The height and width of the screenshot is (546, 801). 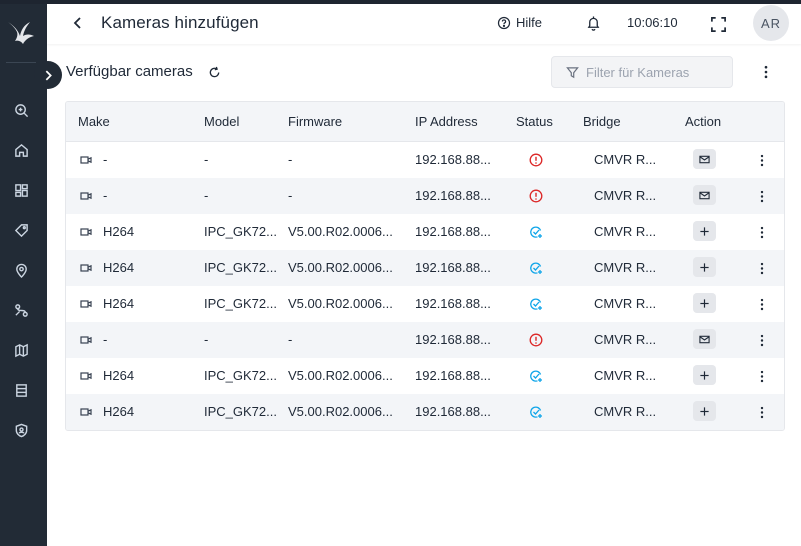 What do you see at coordinates (21, 390) in the screenshot?
I see `server-icon` at bounding box center [21, 390].